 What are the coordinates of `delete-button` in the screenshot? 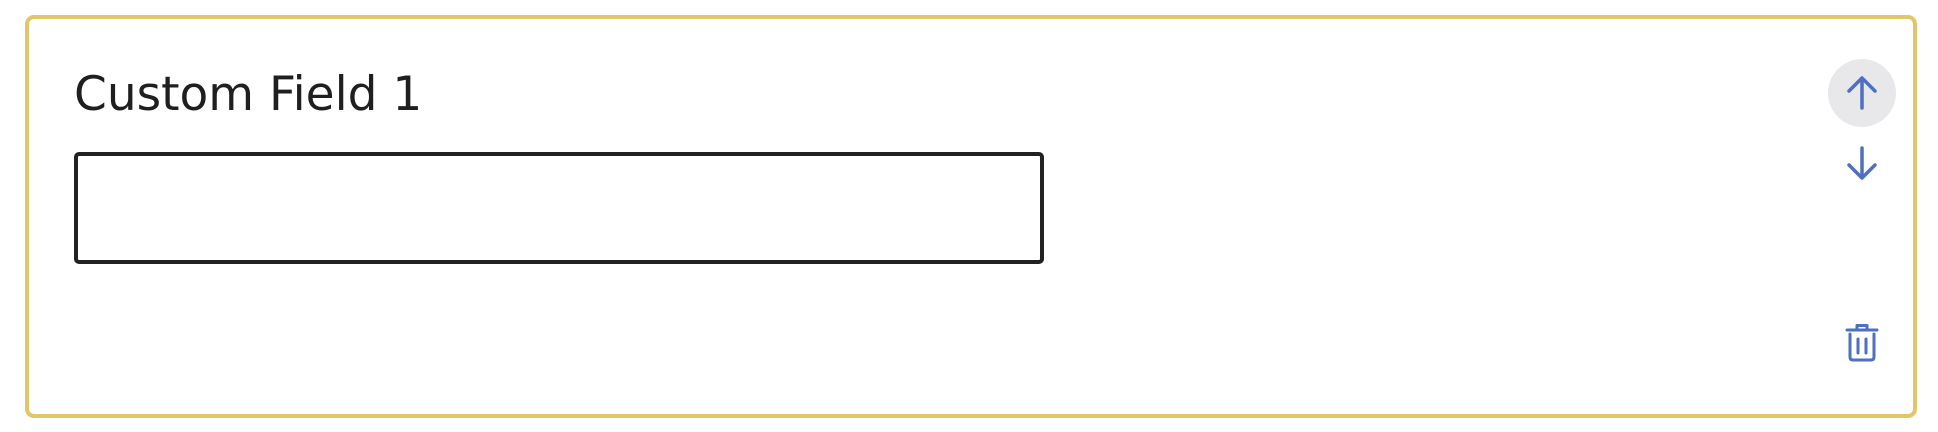 It's located at (1862, 343).